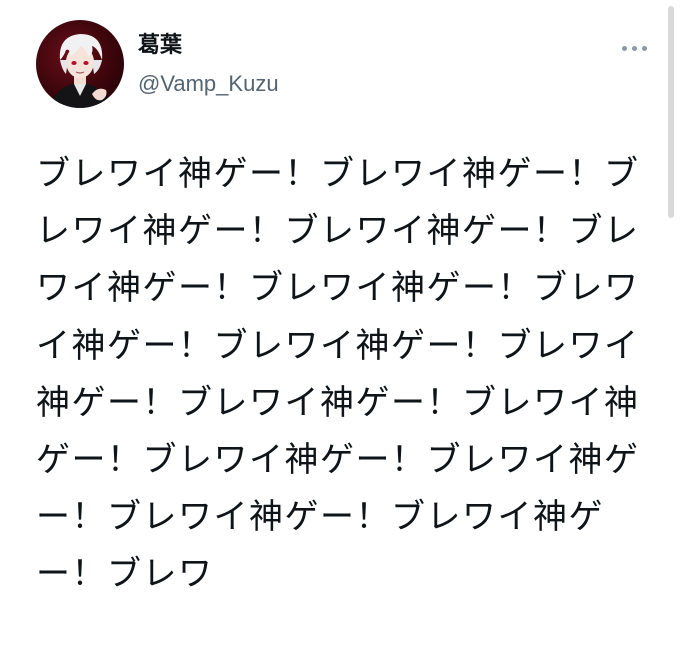 The height and width of the screenshot is (651, 680). What do you see at coordinates (208, 84) in the screenshot?
I see `user-handle: @Vamp_Kuzu` at bounding box center [208, 84].